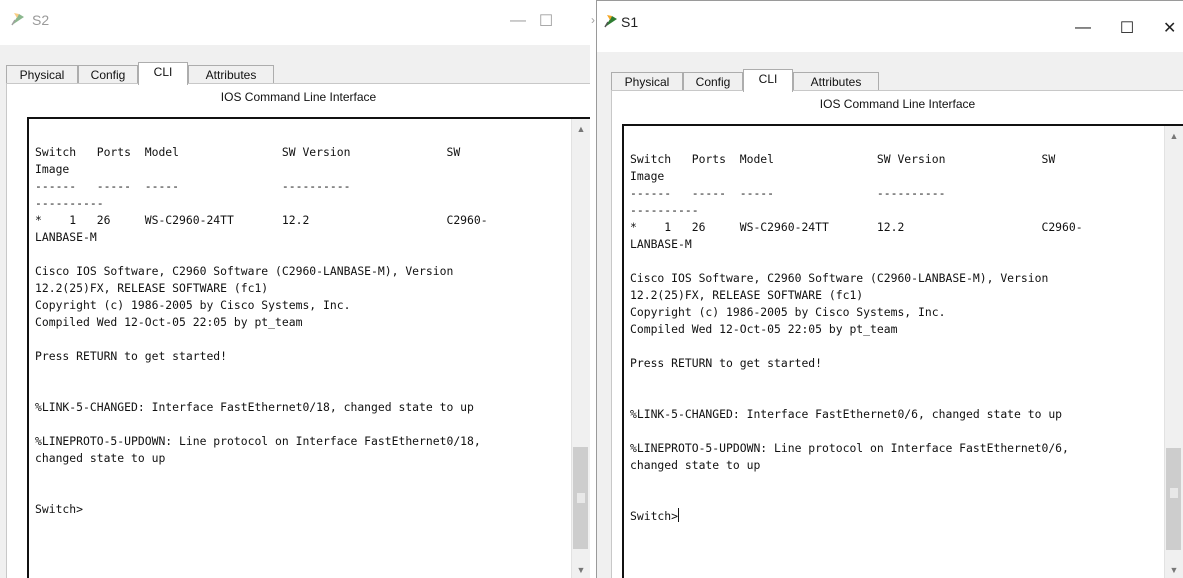 Image resolution: width=1183 pixels, height=578 pixels. Describe the element at coordinates (890, 22) in the screenshot. I see `s1-titlebar: S1 — ☐ ✕` at that location.